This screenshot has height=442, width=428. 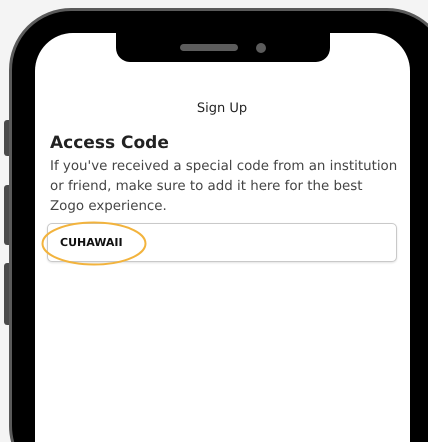 I want to click on screen-title: Sign Up, so click(x=222, y=108).